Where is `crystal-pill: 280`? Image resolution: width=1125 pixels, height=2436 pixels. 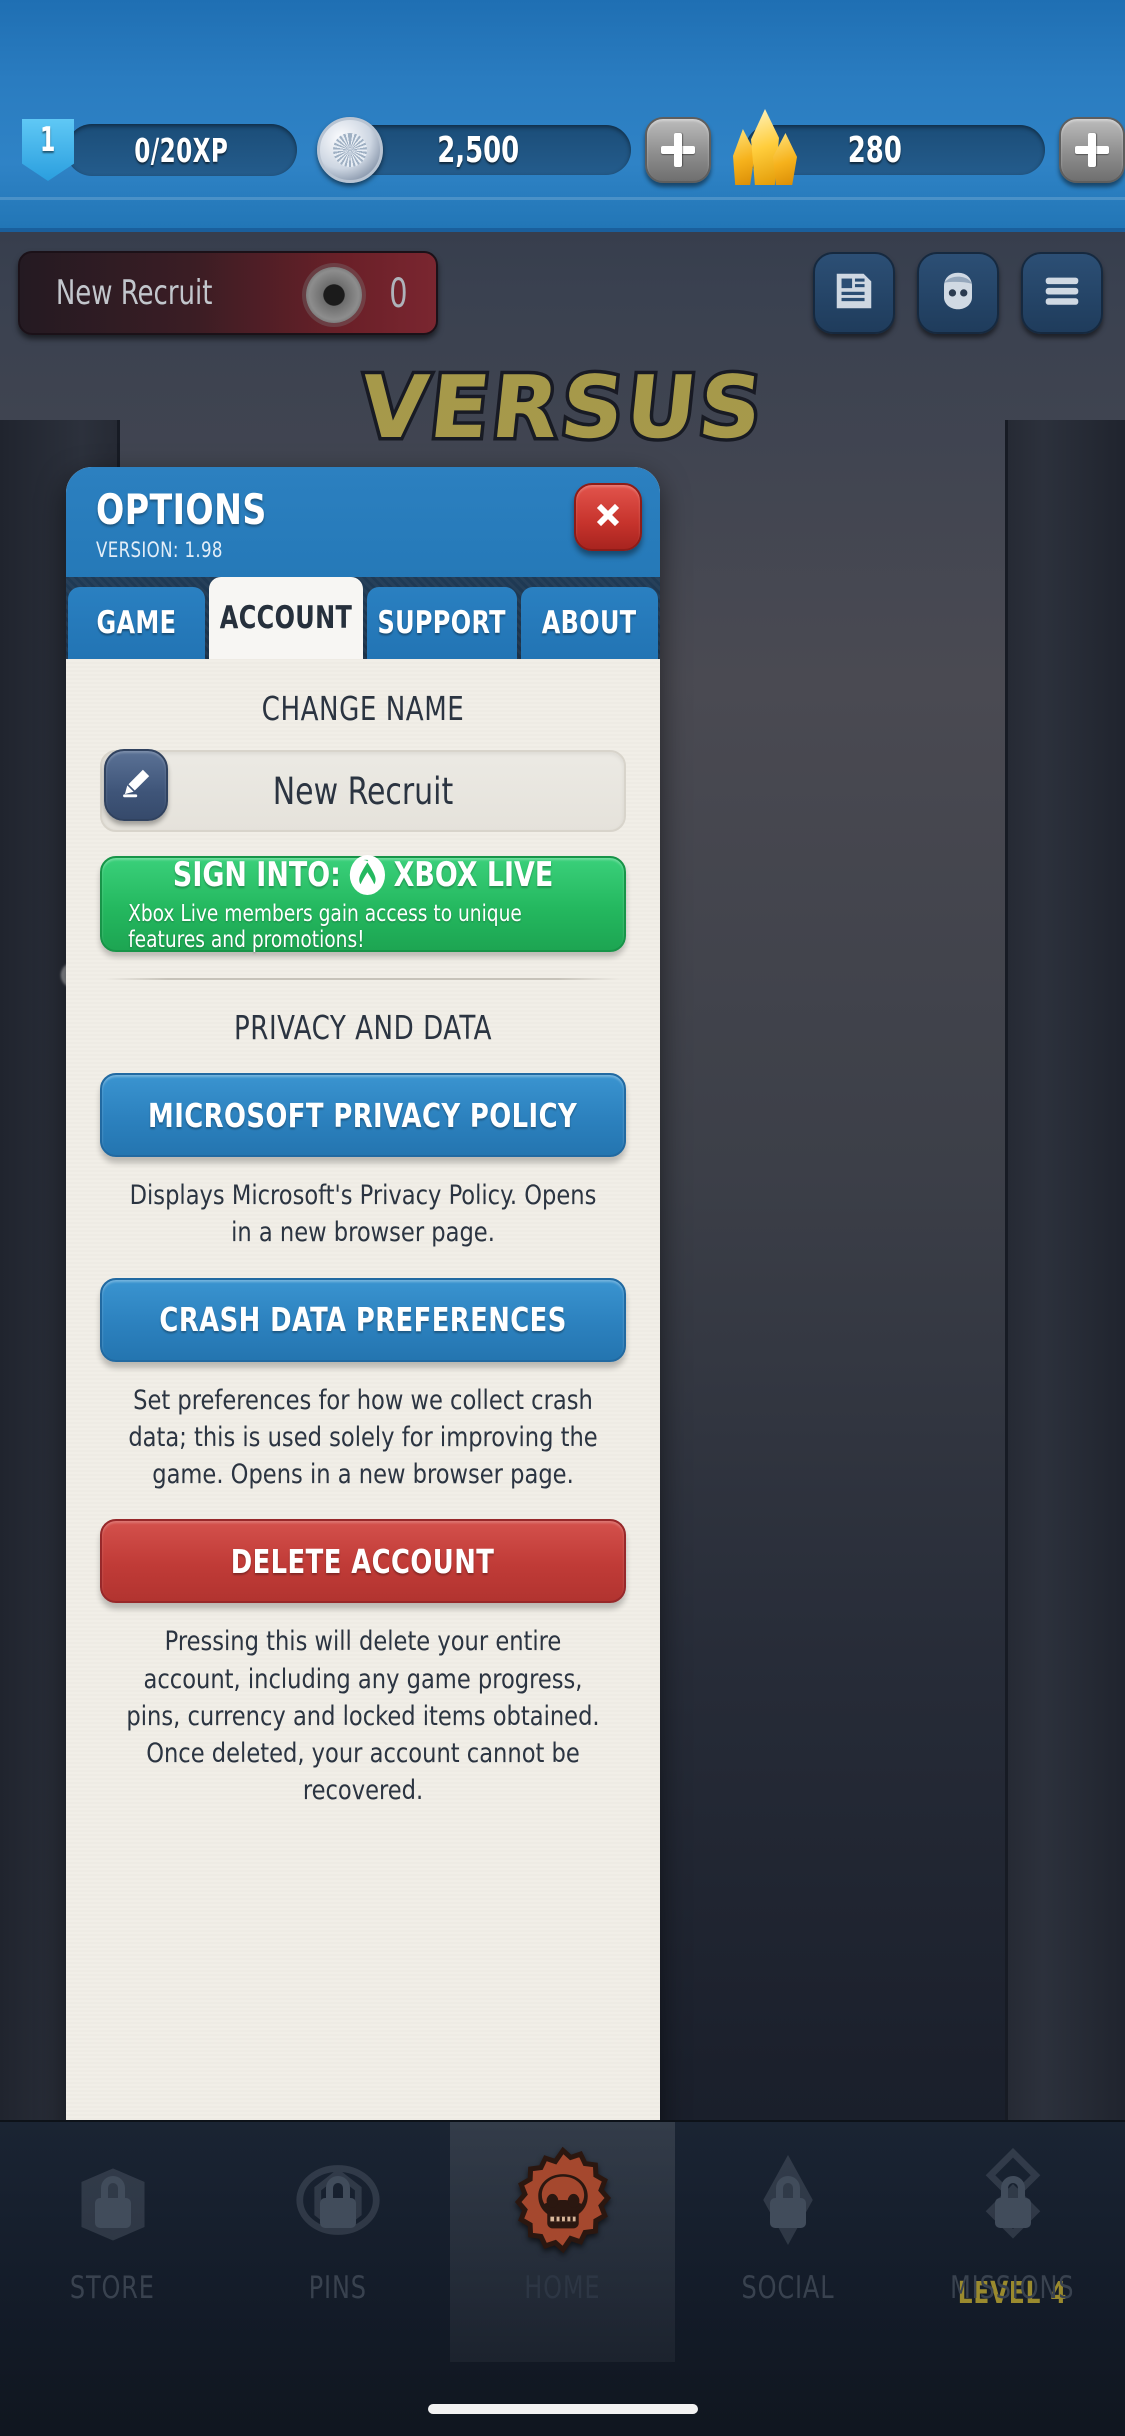 crystal-pill: 280 is located at coordinates (889, 147).